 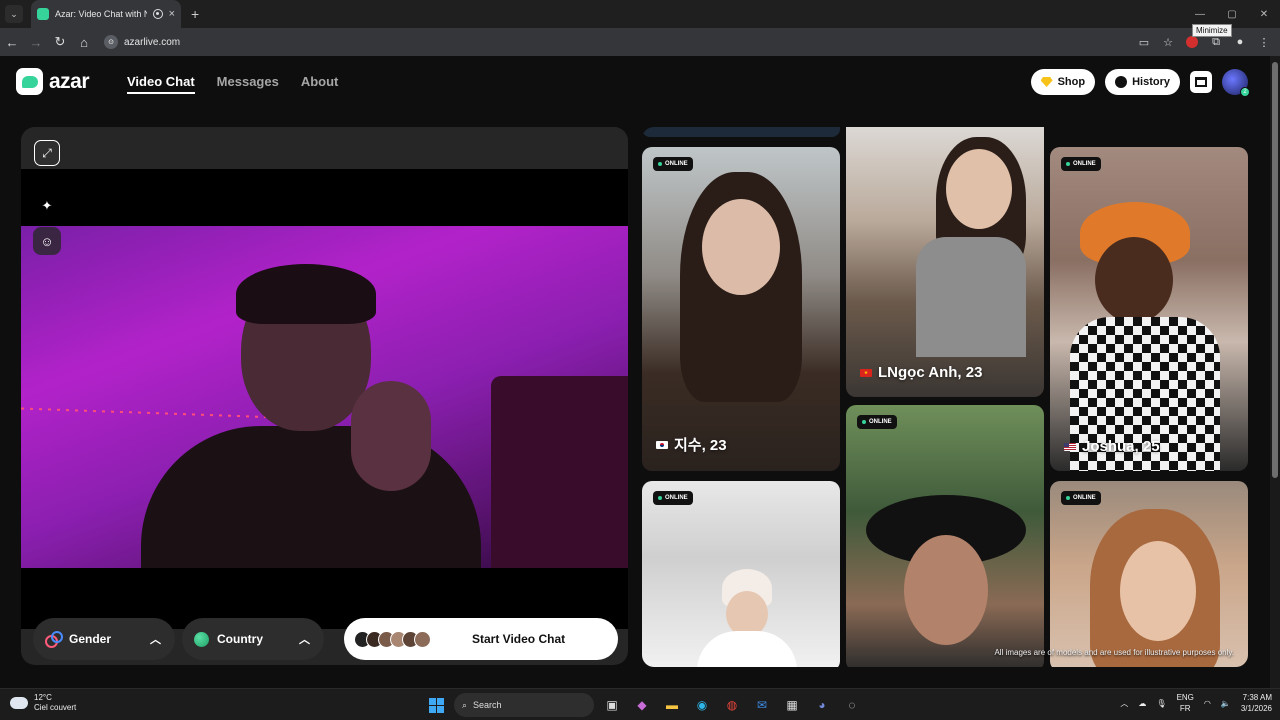 I want to click on background-chair, so click(x=559, y=472).